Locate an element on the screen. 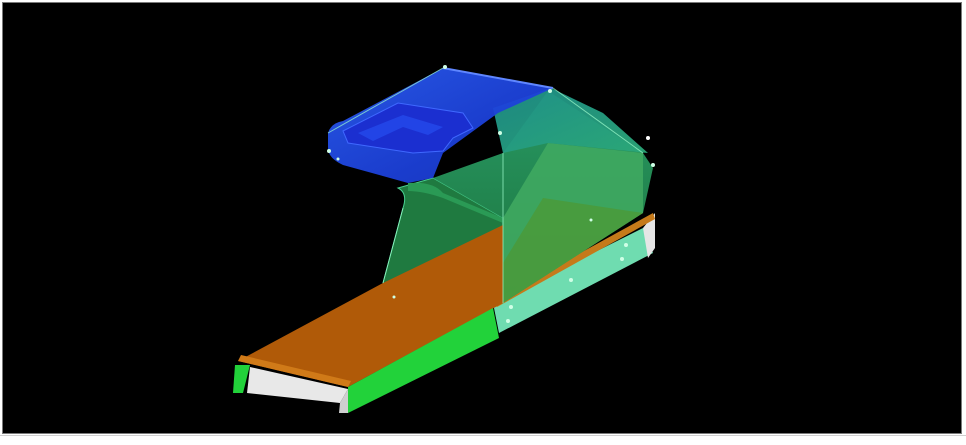 This screenshot has height=445, width=966. left-green-flange is located at coordinates (241, 379).